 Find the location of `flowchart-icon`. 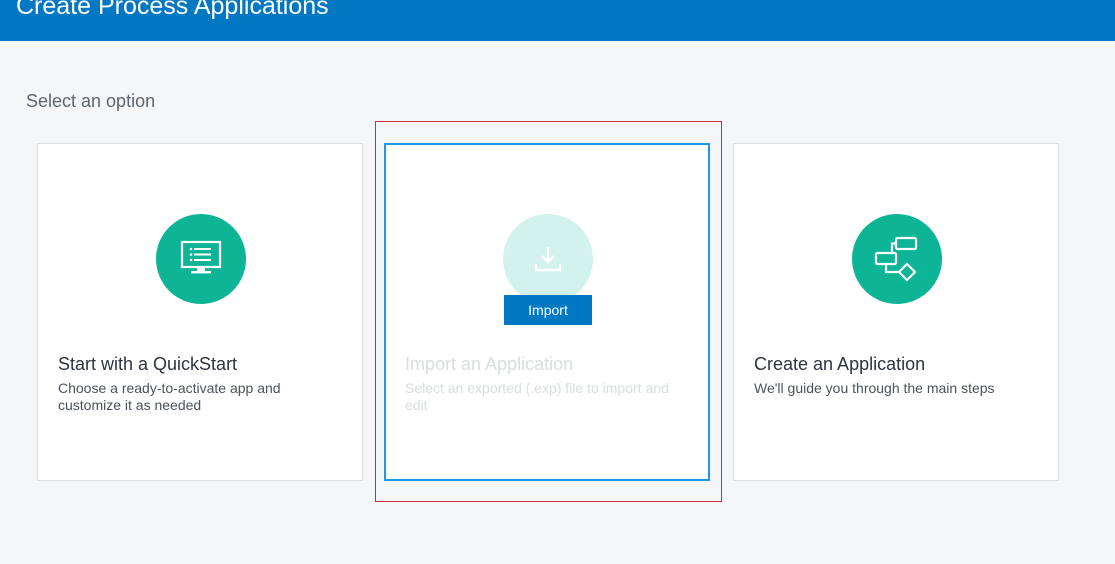

flowchart-icon is located at coordinates (896, 259).